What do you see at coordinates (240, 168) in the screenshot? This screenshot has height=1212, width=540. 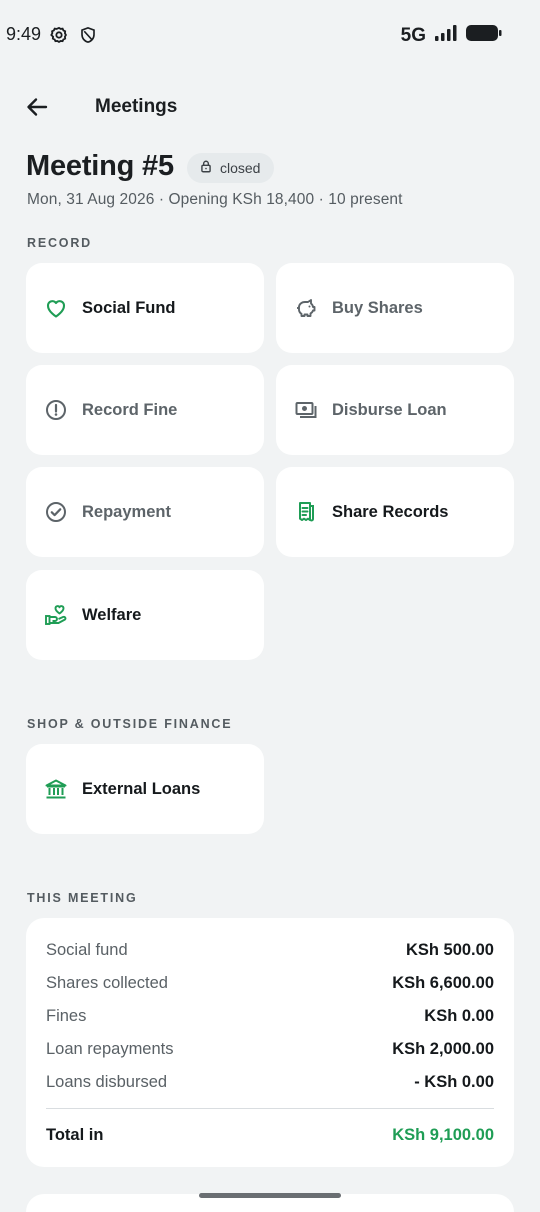 I see `status-badge-label: closed` at bounding box center [240, 168].